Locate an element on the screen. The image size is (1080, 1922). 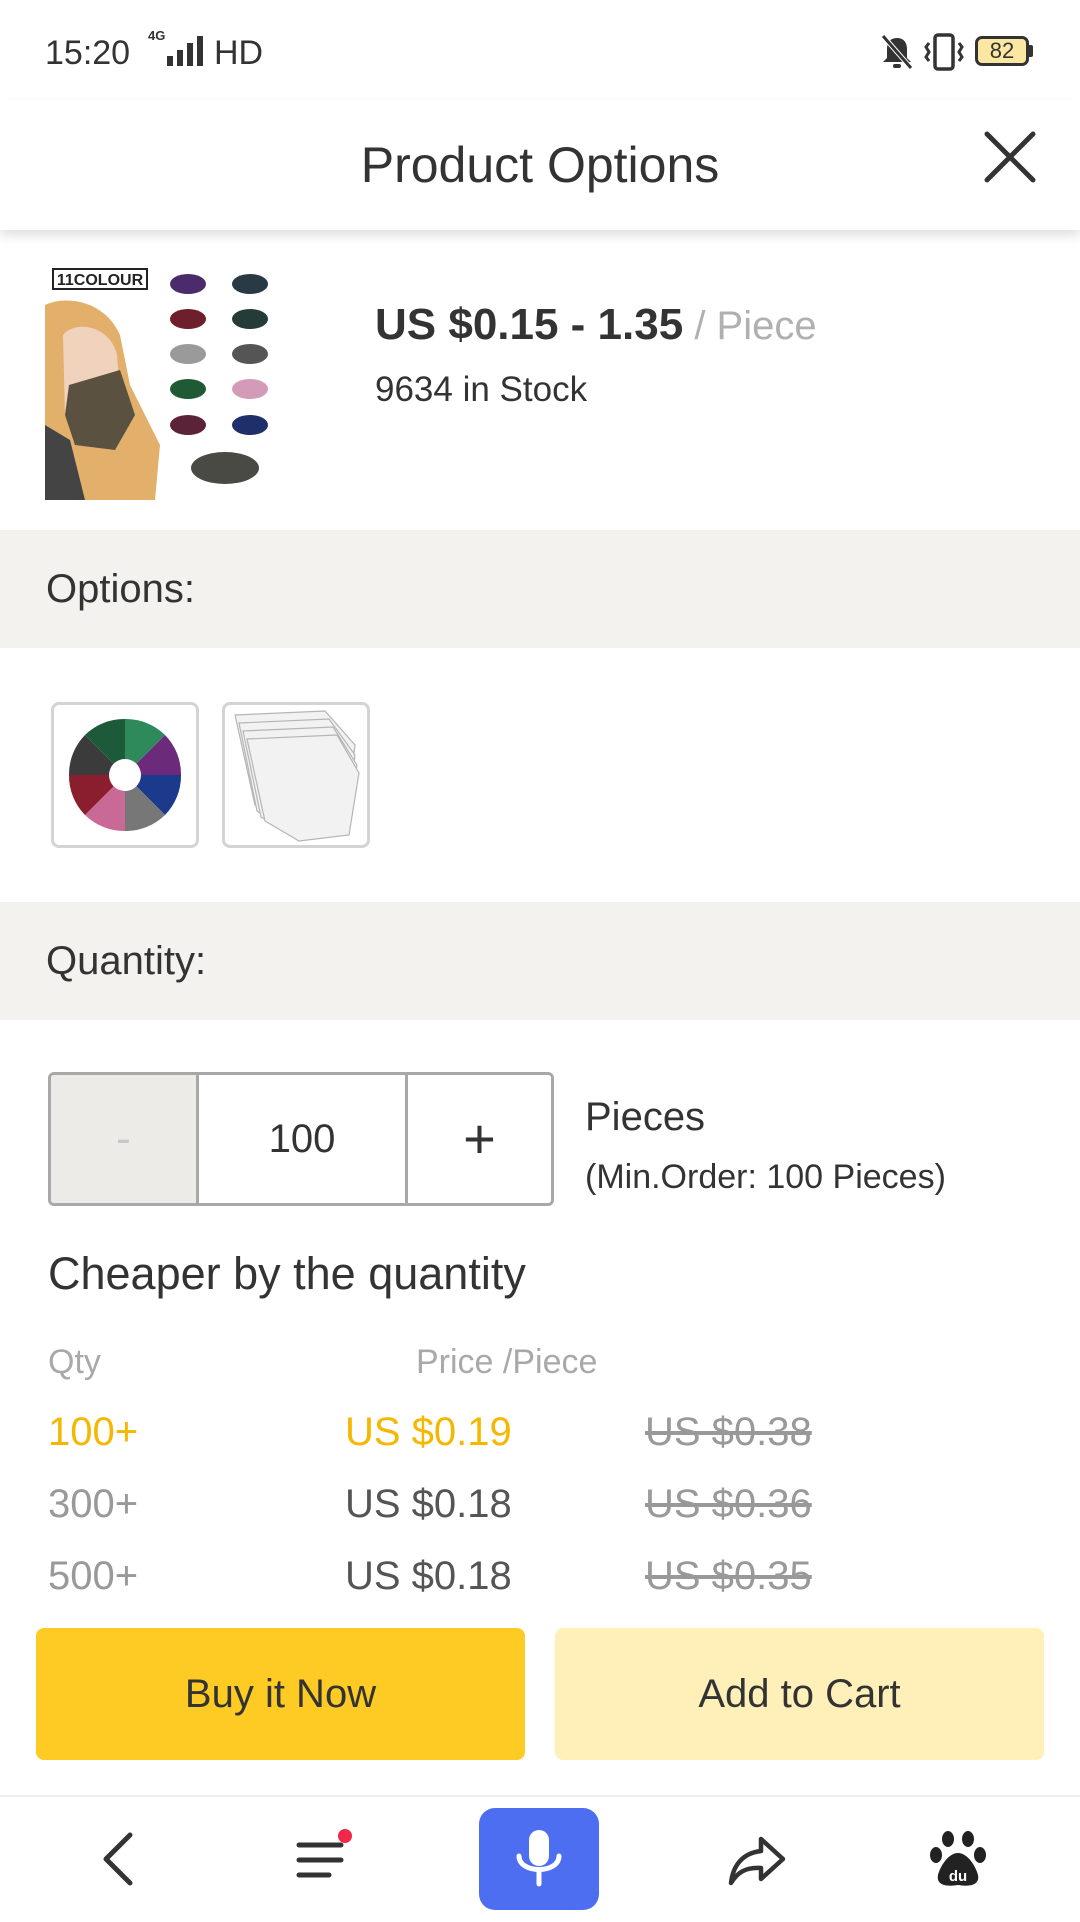
add-to-cart-button: Add to Cart is located at coordinates (799, 1694).